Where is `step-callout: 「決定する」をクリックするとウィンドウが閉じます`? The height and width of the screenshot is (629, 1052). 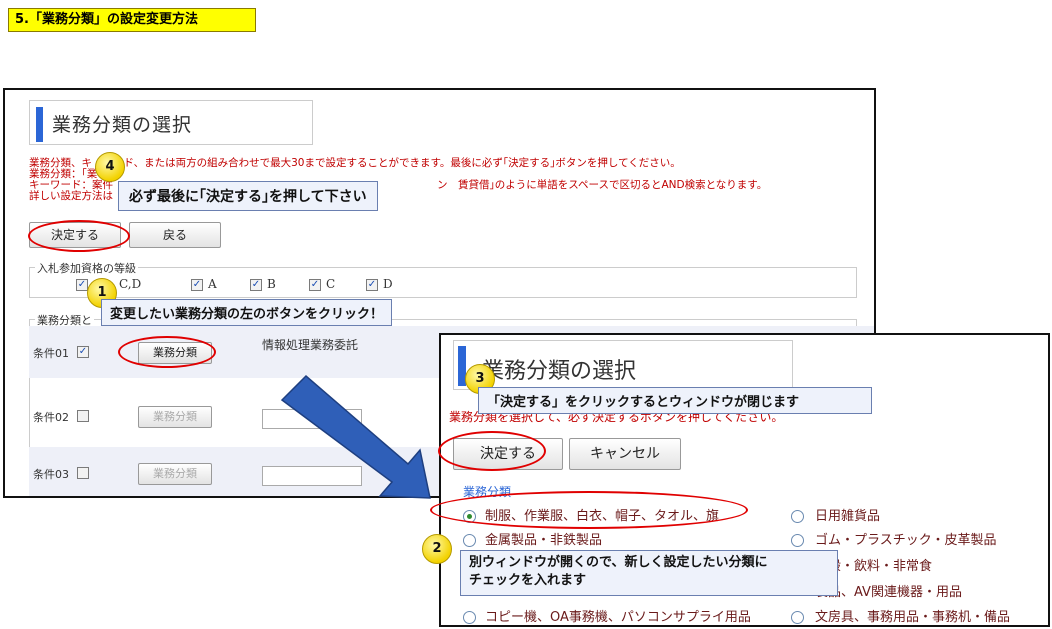 step-callout: 「決定する」をクリックするとウィンドウが閉じます is located at coordinates (675, 400).